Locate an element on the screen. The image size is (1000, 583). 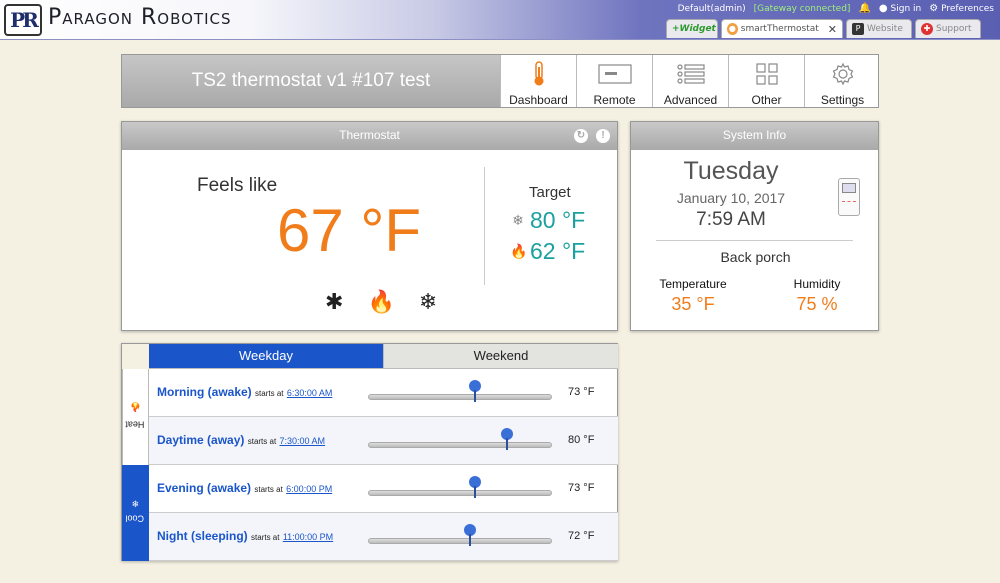
cool-target: ❄ 80 °F is located at coordinates (547, 220).